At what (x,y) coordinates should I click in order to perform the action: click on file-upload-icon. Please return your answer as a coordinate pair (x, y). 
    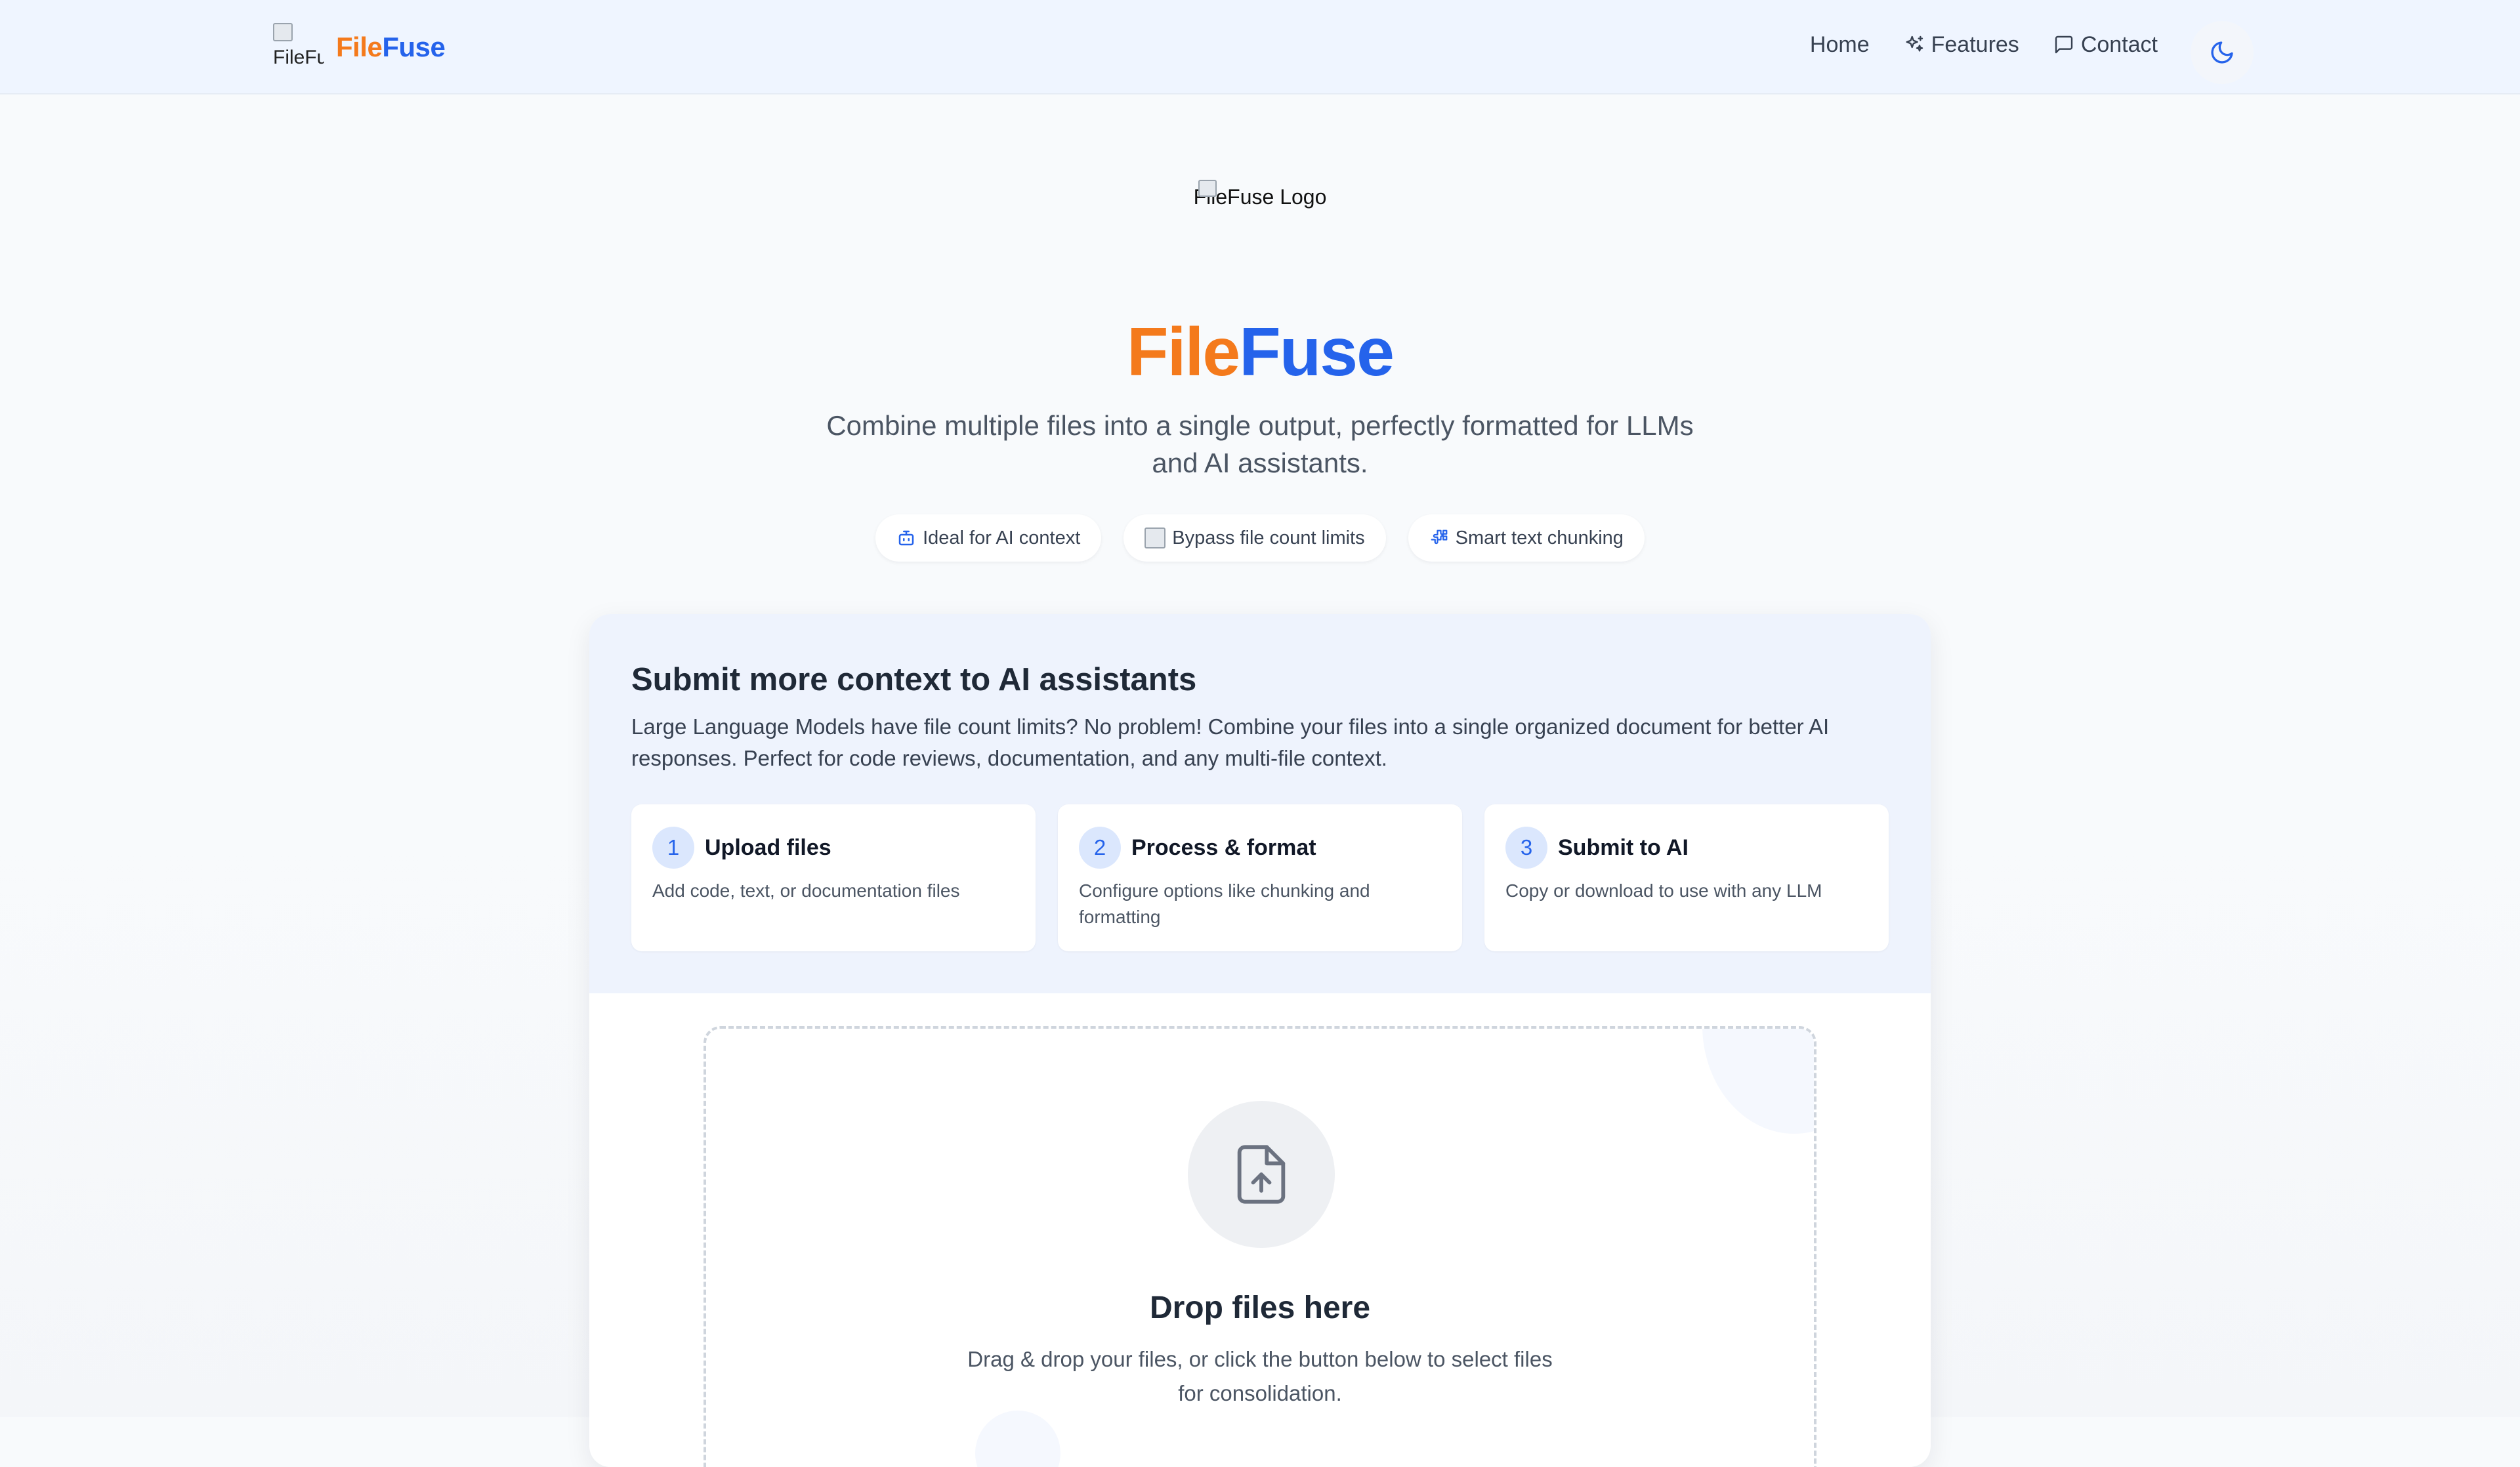
    Looking at the image, I should click on (1261, 1174).